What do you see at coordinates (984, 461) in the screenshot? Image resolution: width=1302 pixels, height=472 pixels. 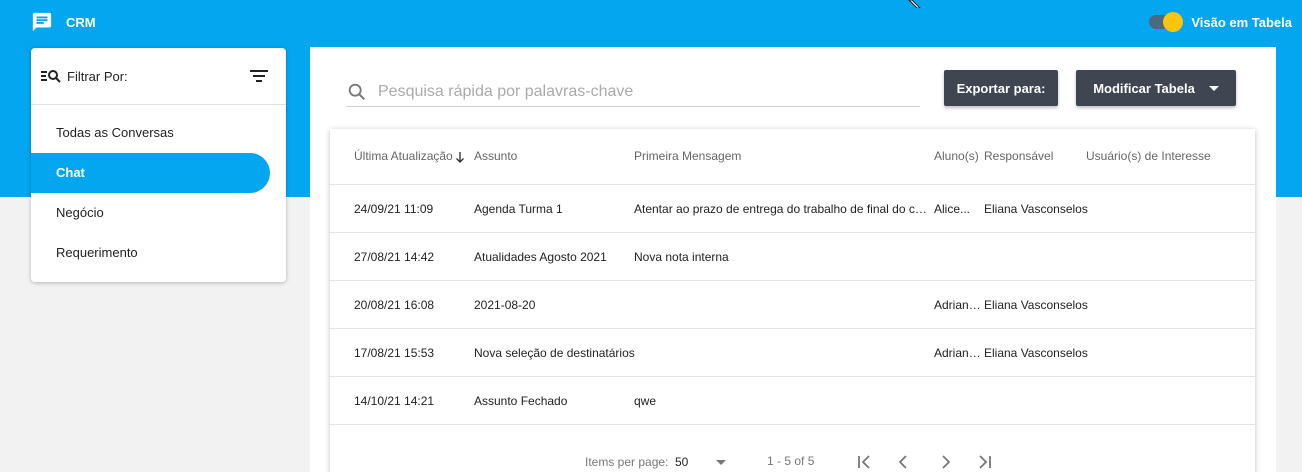 I see `last-page-icon` at bounding box center [984, 461].